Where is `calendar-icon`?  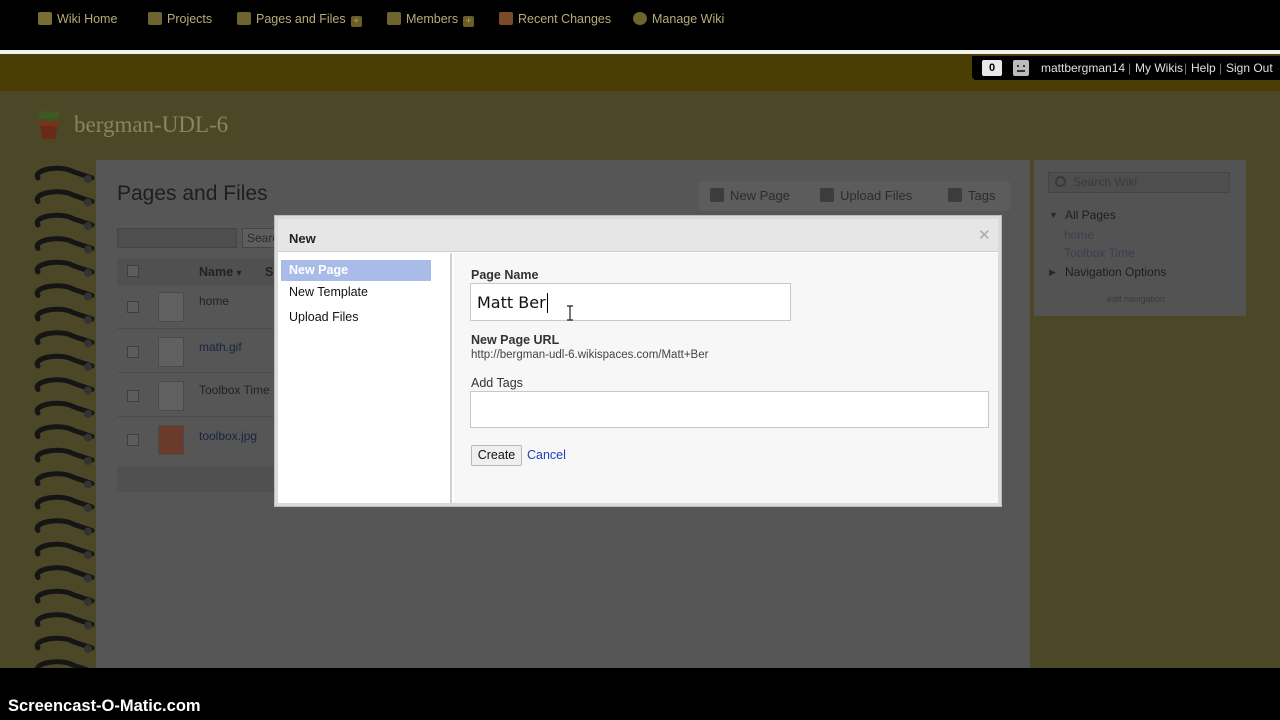
calendar-icon is located at coordinates (506, 18).